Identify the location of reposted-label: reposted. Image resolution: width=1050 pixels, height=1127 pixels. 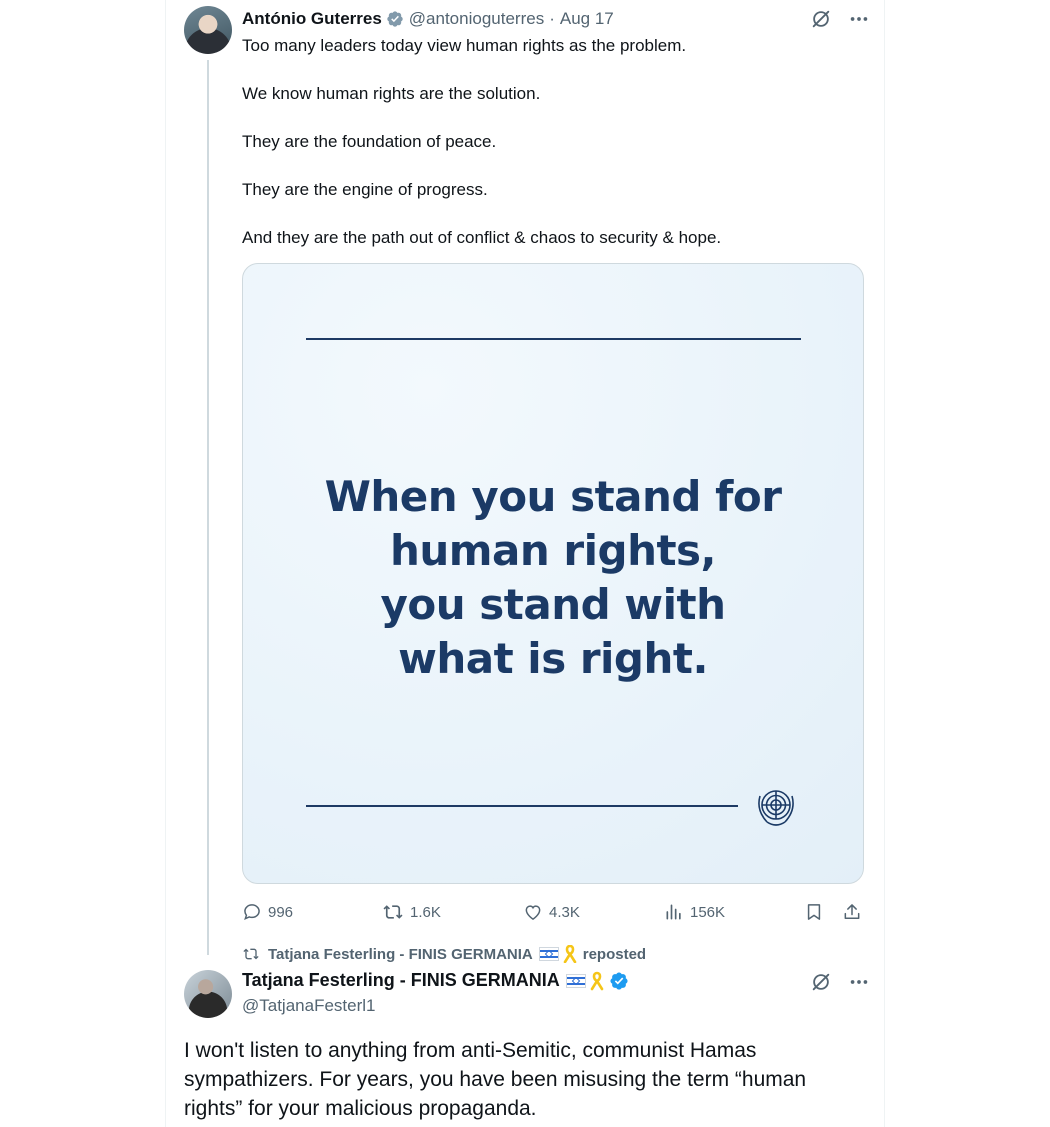
(614, 954).